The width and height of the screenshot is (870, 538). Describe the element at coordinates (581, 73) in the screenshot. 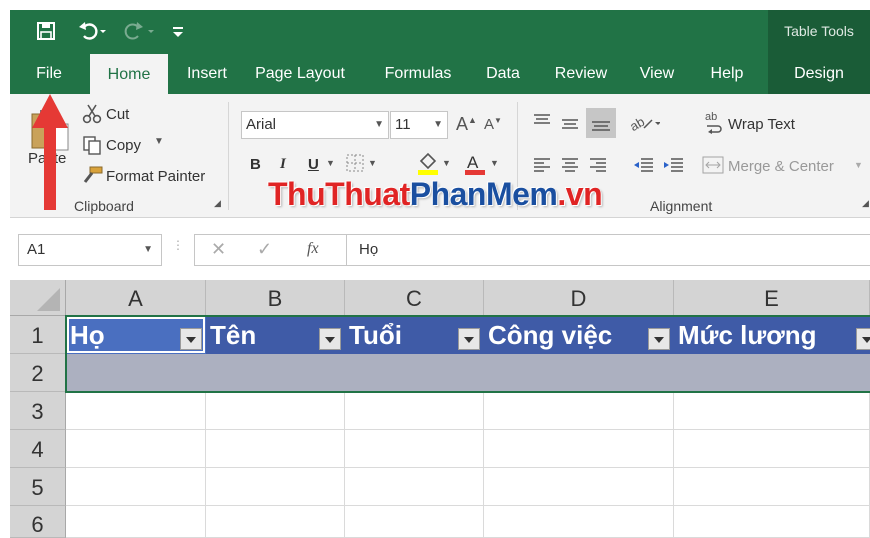

I see `tab-review: Review` at that location.